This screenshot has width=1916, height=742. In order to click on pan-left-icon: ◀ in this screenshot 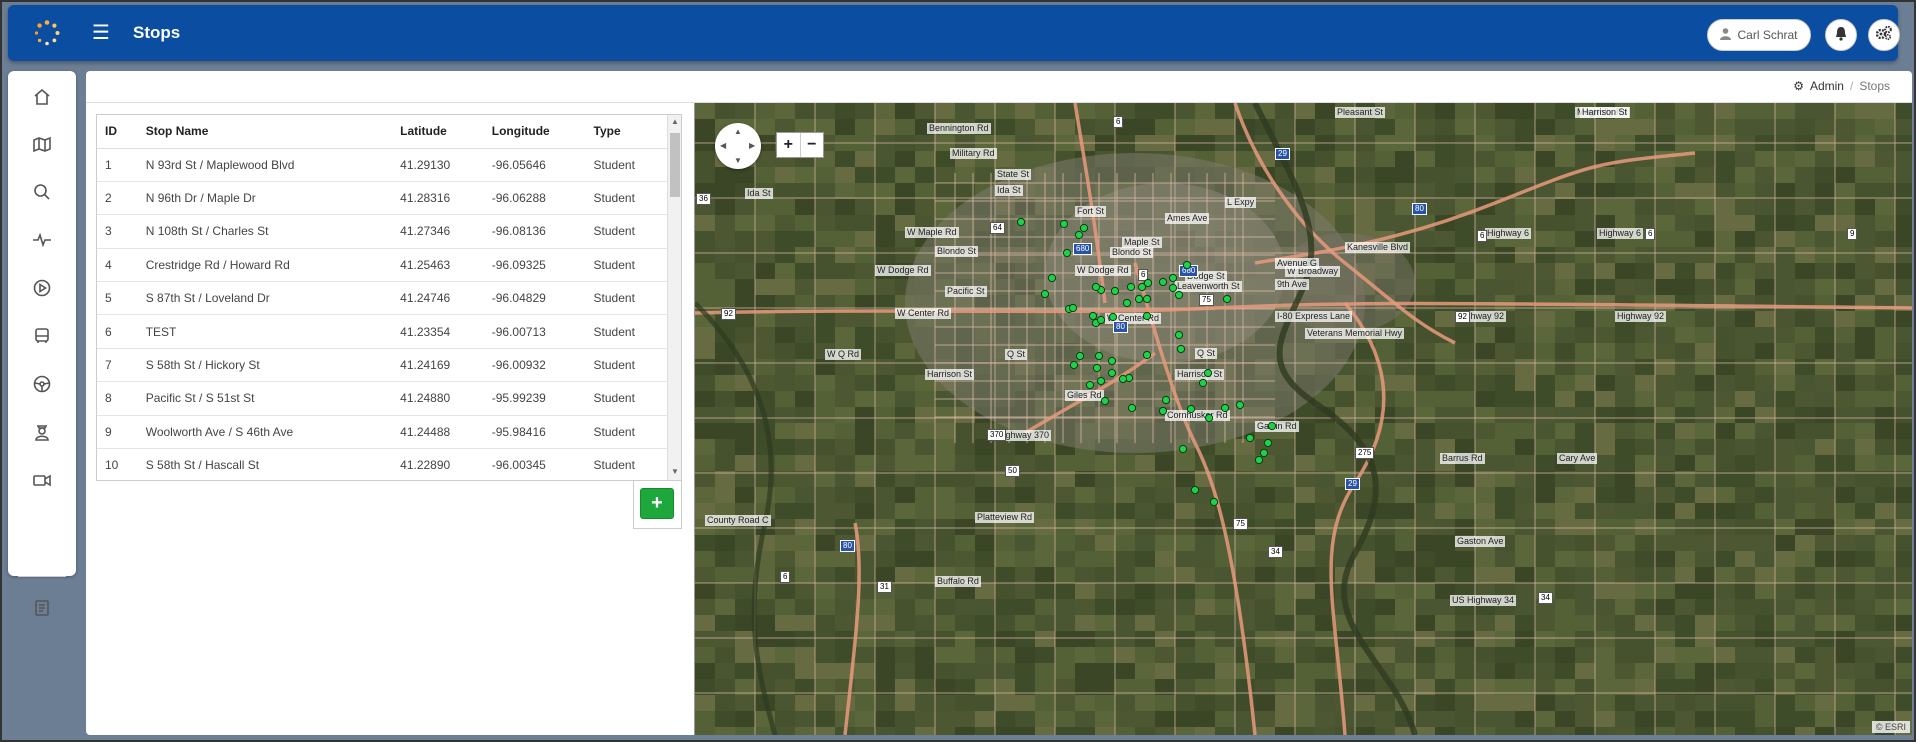, I will do `click(723, 145)`.